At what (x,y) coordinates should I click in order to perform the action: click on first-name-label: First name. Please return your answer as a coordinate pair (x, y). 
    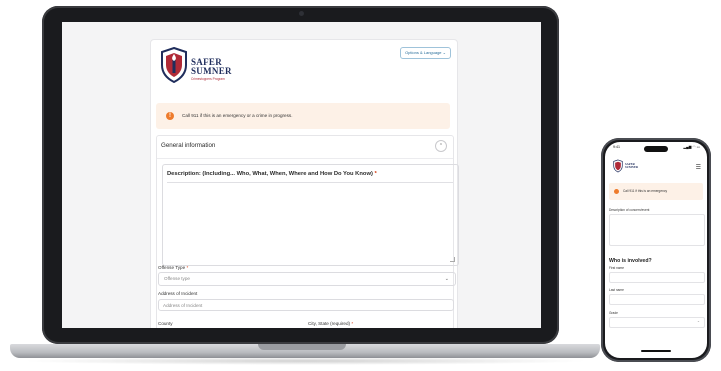
    Looking at the image, I should click on (617, 268).